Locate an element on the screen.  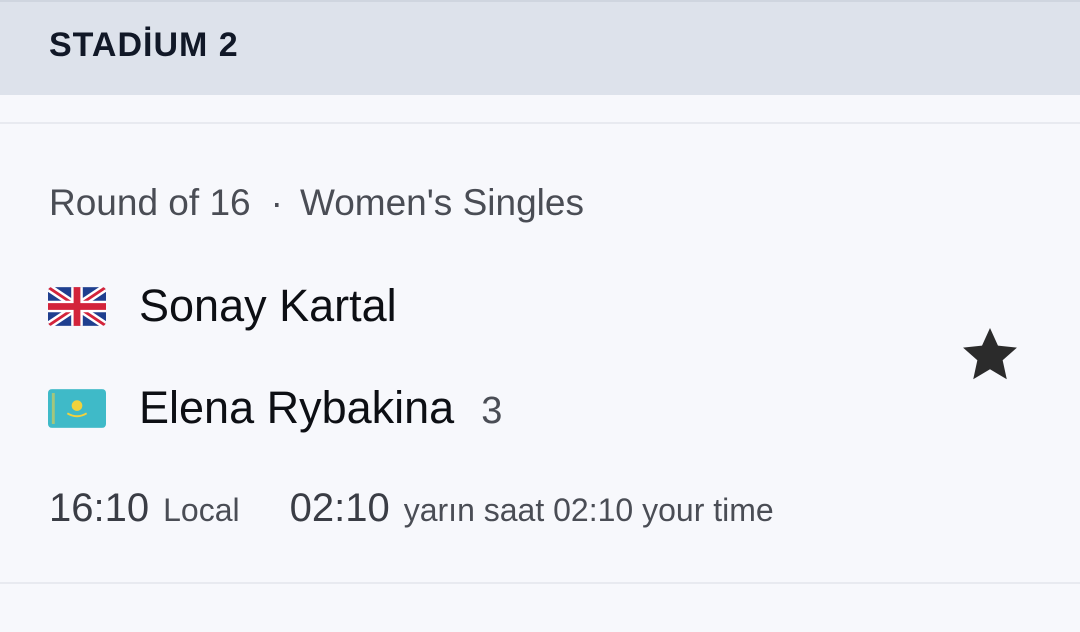
player-seed: 3 is located at coordinates (492, 410).